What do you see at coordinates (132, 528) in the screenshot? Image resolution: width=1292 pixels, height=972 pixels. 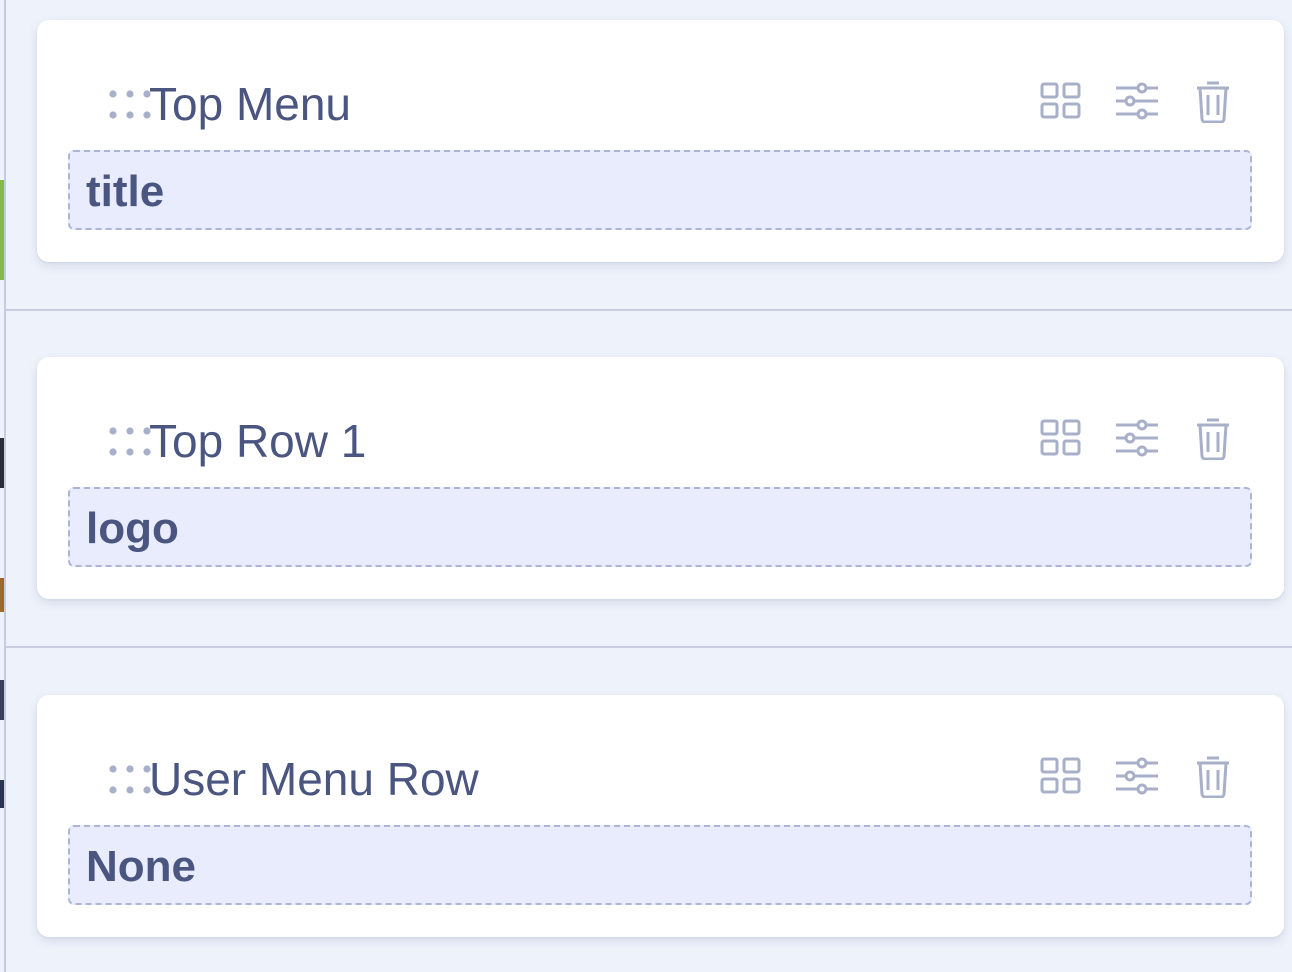 I see `slot-label: logo` at bounding box center [132, 528].